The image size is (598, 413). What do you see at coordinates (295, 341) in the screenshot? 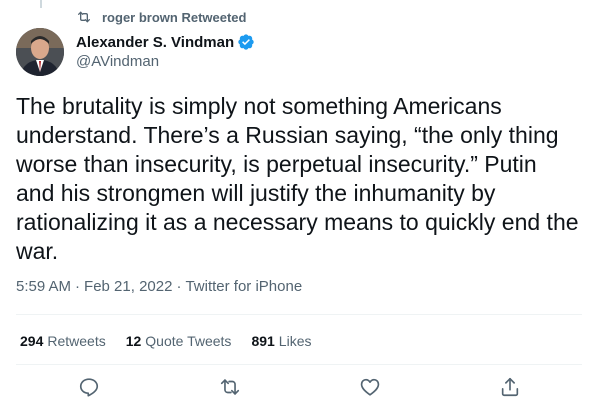
I see `likes-label: Likes` at bounding box center [295, 341].